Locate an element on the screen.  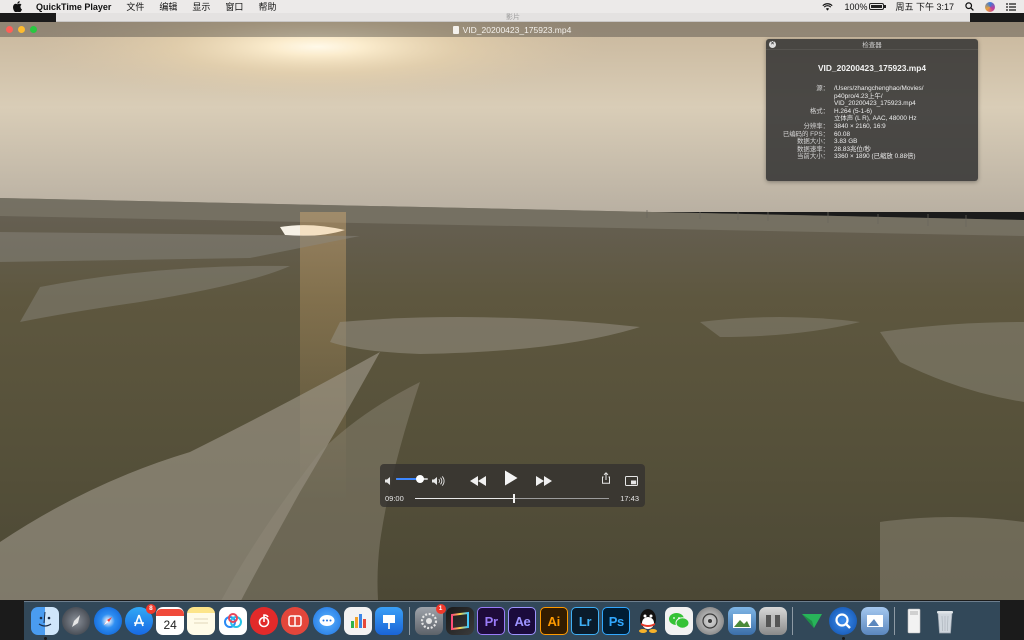
calendar-header is located at coordinates (170, 612).